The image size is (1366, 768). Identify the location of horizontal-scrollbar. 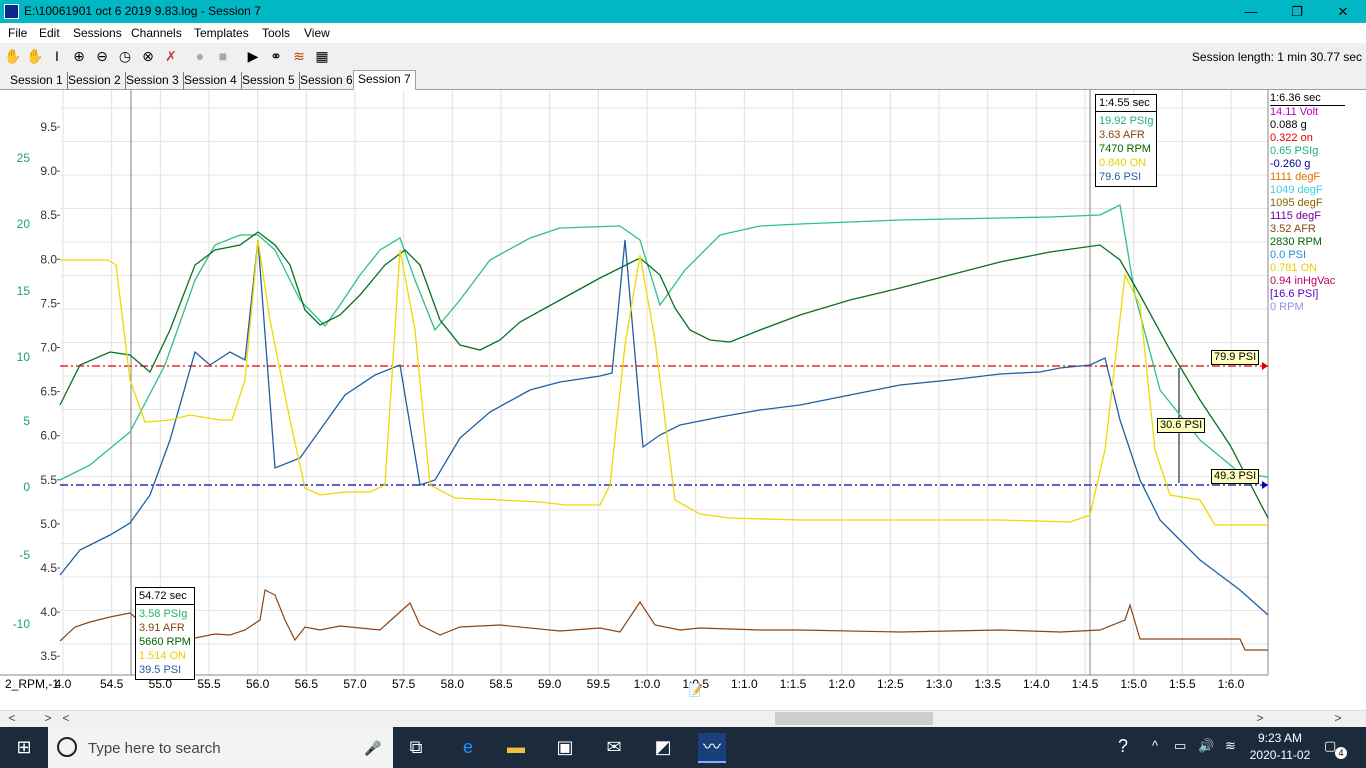
(683, 719).